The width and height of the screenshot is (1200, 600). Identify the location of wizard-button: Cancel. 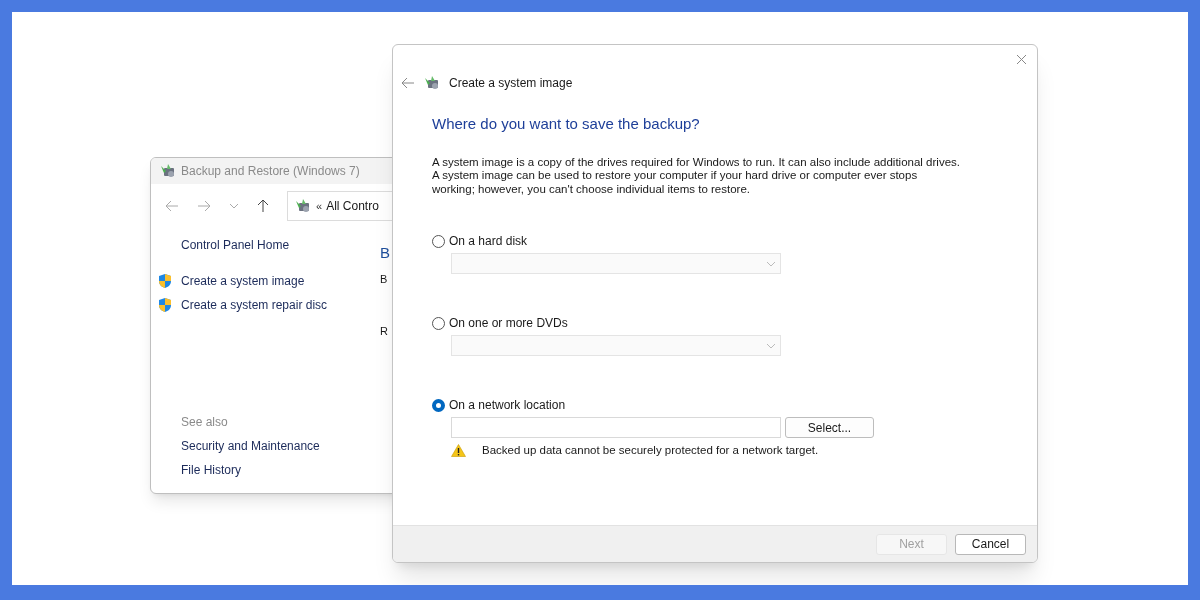
(990, 544).